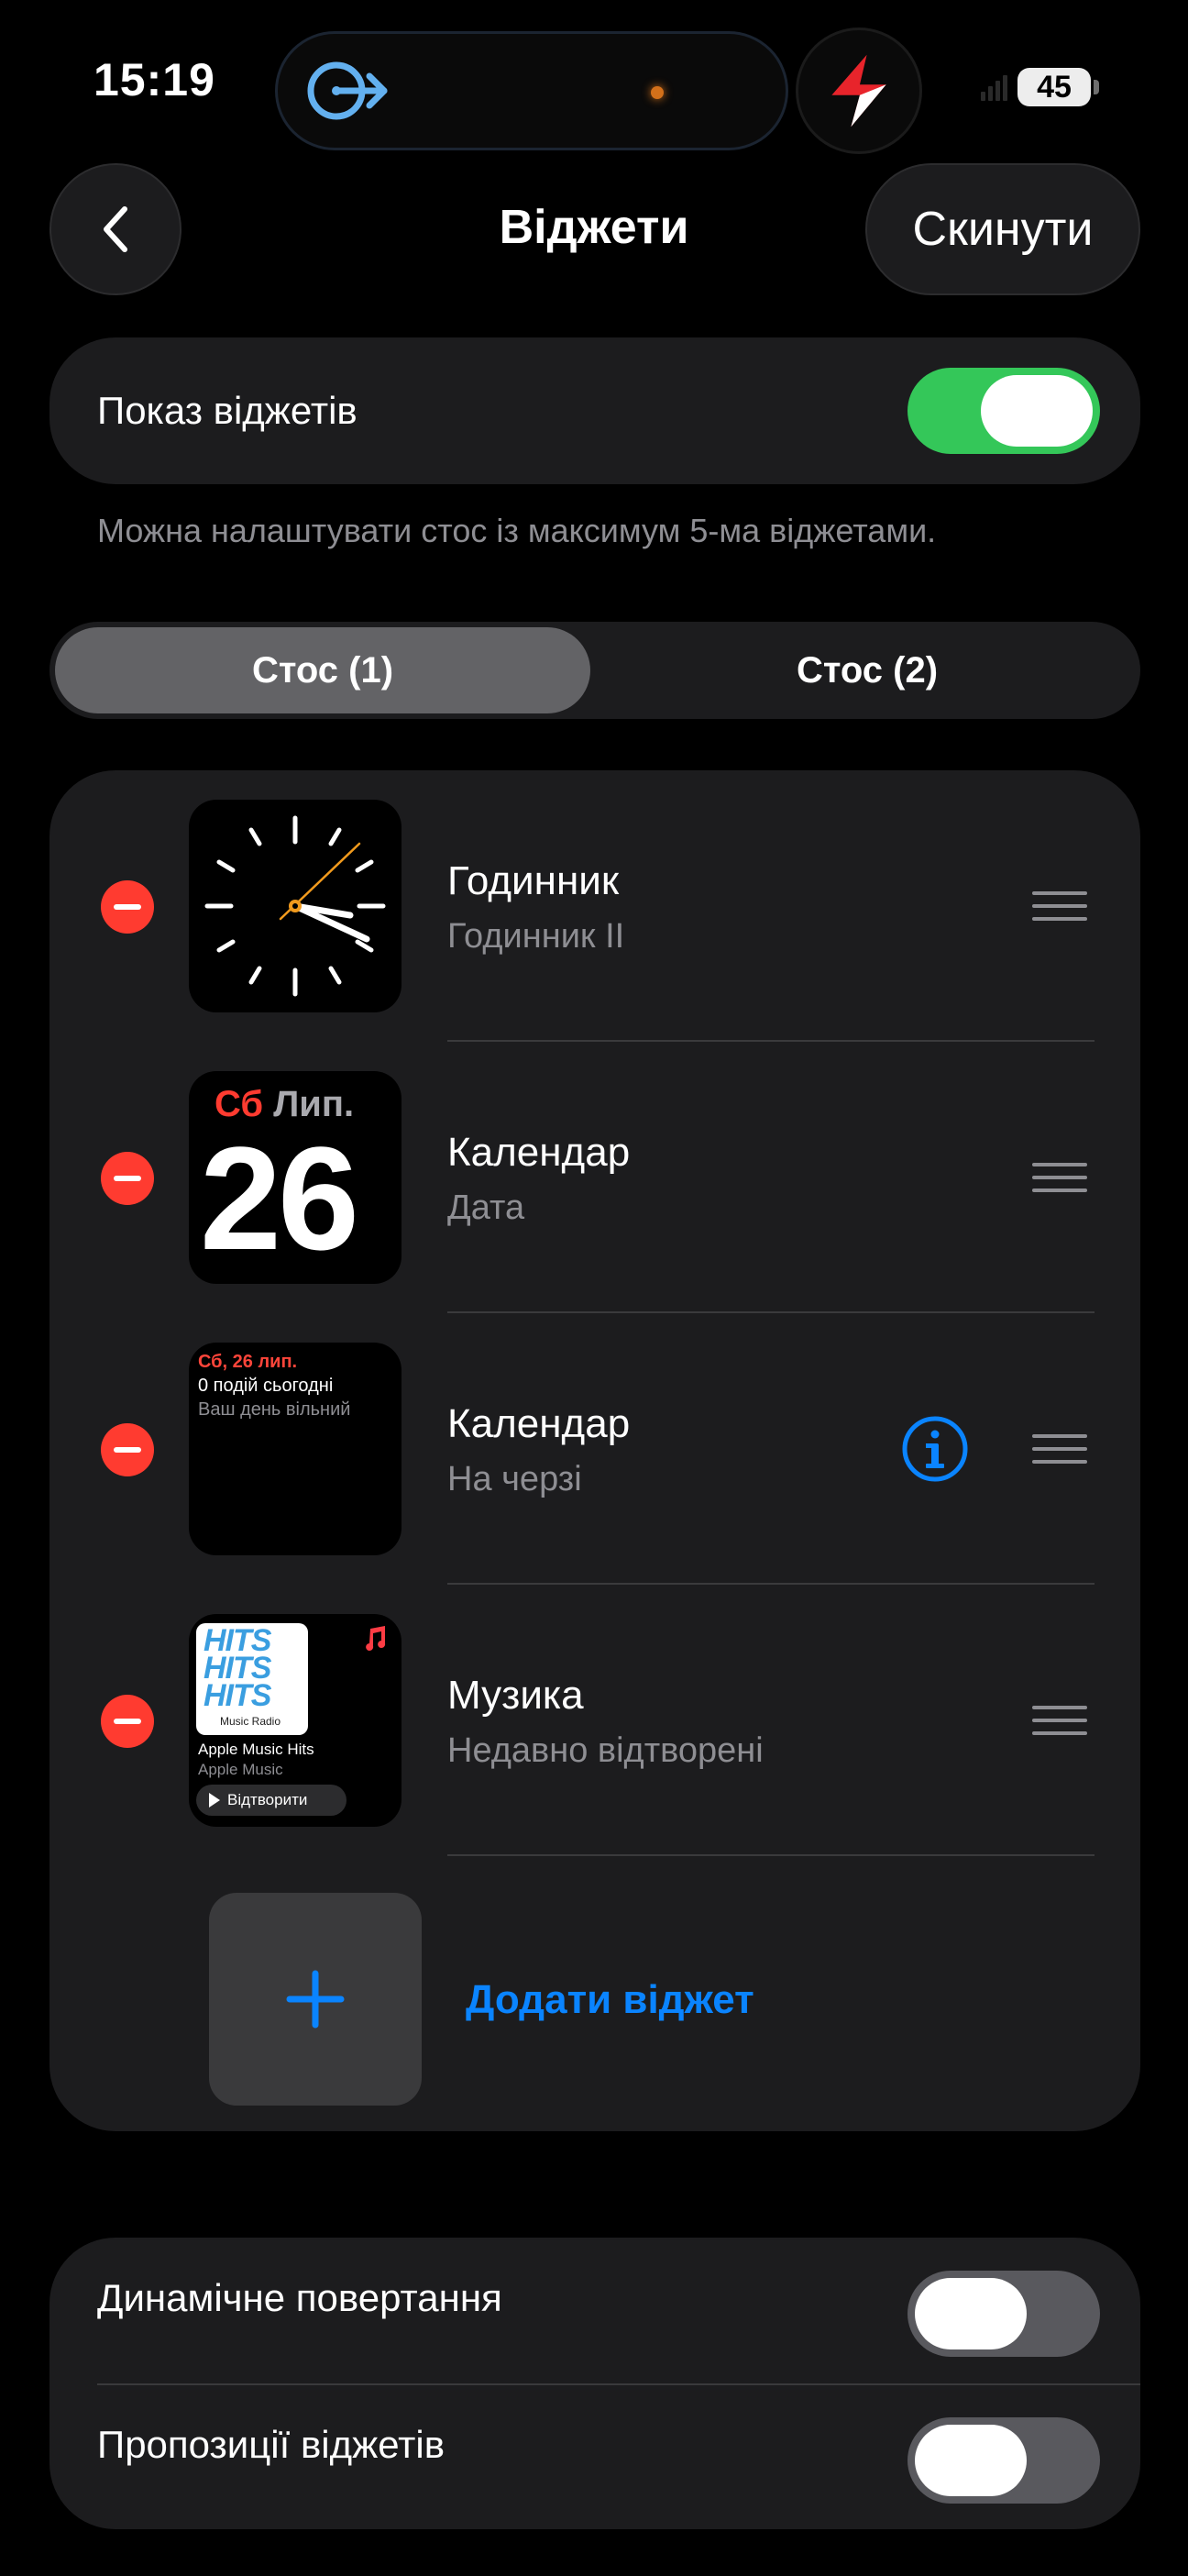 The height and width of the screenshot is (2576, 1188). What do you see at coordinates (322, 670) in the screenshot?
I see `tab-stack-1: Стос (1)` at bounding box center [322, 670].